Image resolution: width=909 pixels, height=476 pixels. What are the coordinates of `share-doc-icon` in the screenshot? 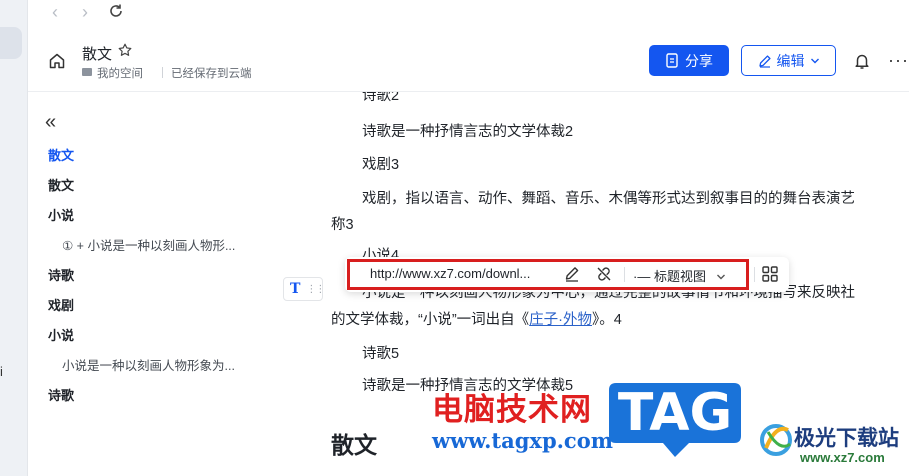 It's located at (672, 60).